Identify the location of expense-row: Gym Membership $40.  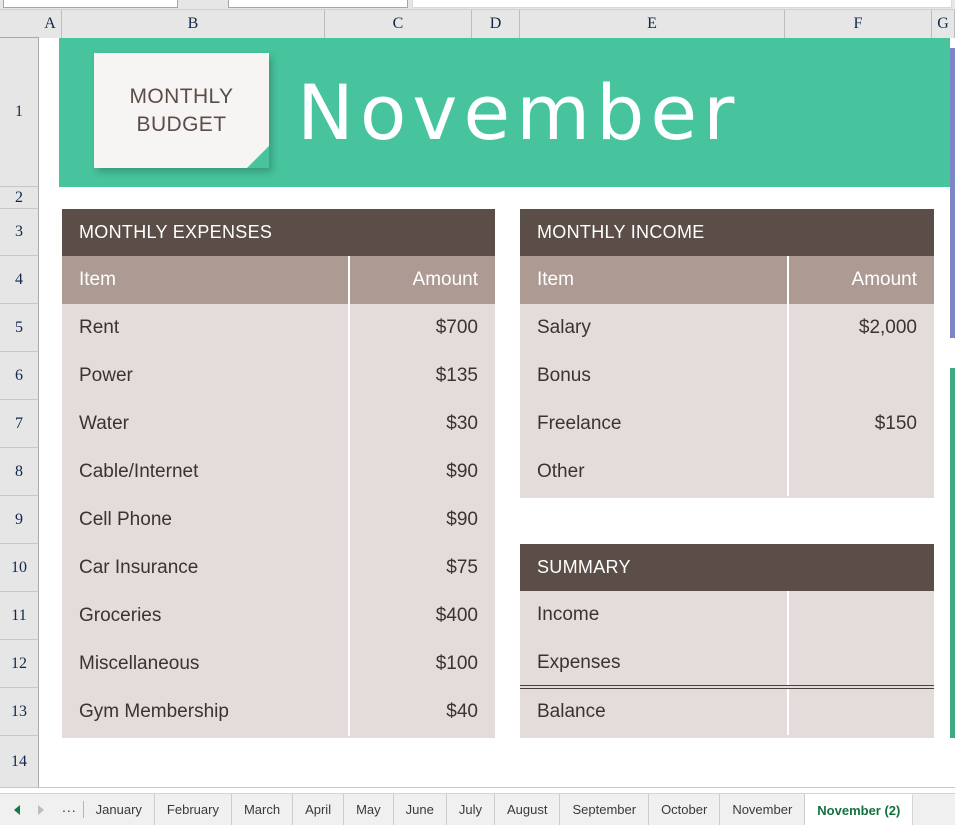
(278, 712).